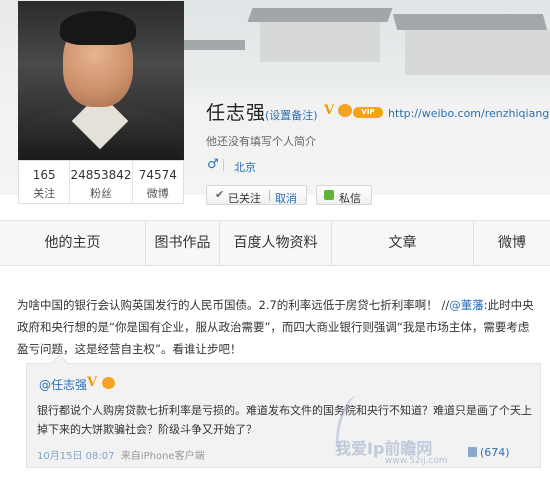 The height and width of the screenshot is (479, 550). What do you see at coordinates (512, 243) in the screenshot?
I see `tab-weibo: 微博` at bounding box center [512, 243].